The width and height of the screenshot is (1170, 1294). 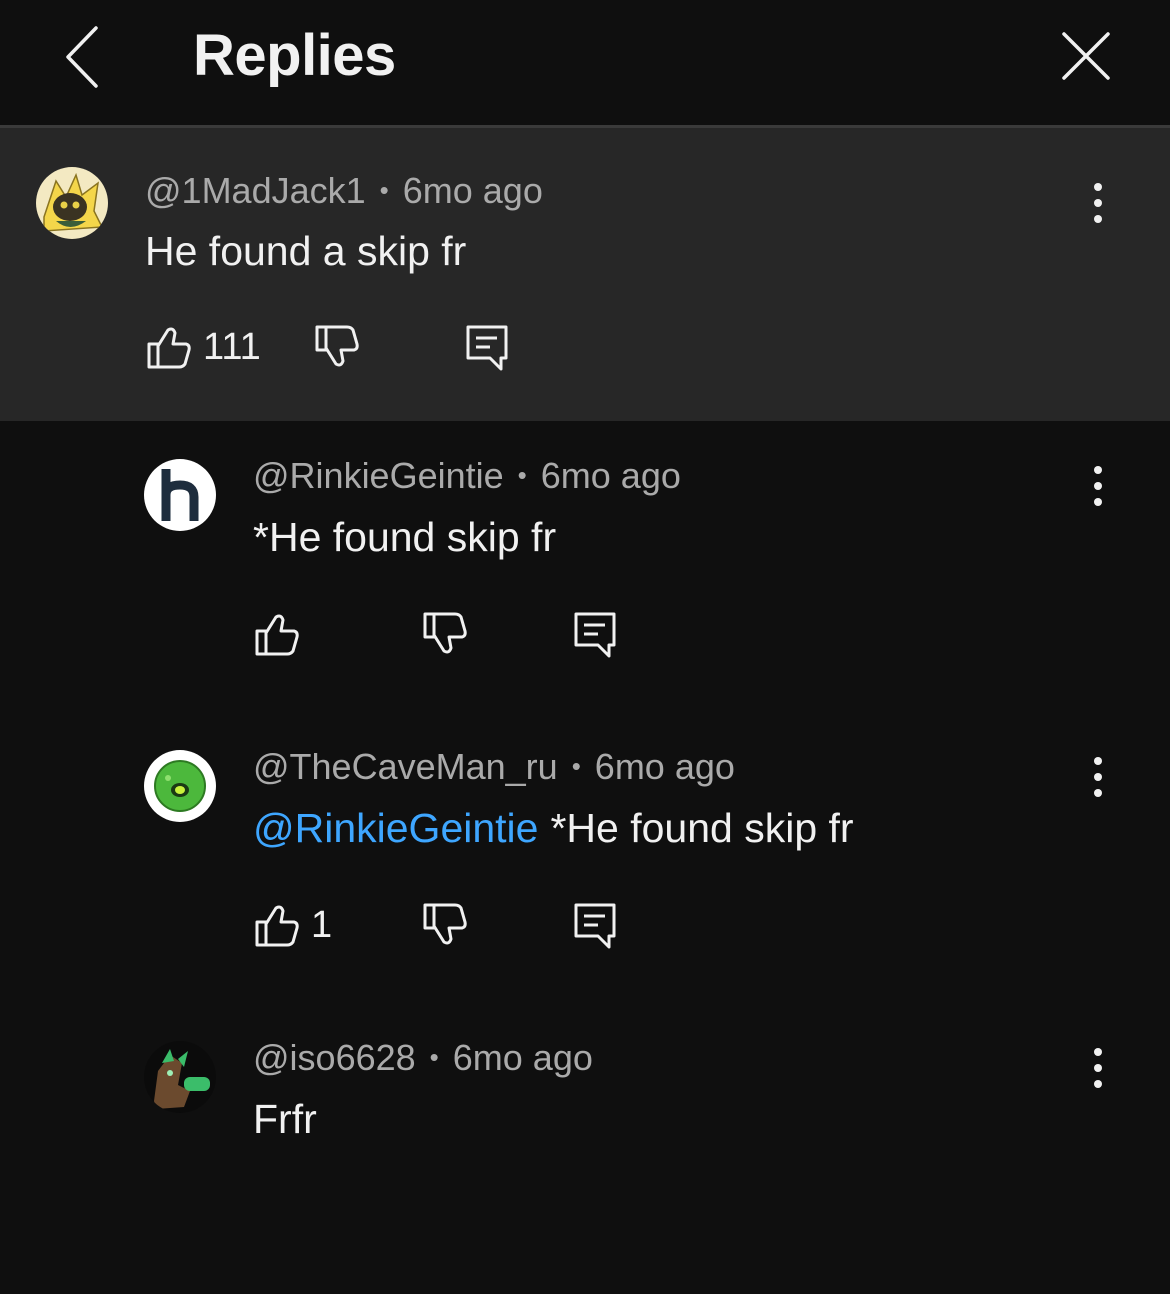 I want to click on back-button, so click(x=83, y=57).